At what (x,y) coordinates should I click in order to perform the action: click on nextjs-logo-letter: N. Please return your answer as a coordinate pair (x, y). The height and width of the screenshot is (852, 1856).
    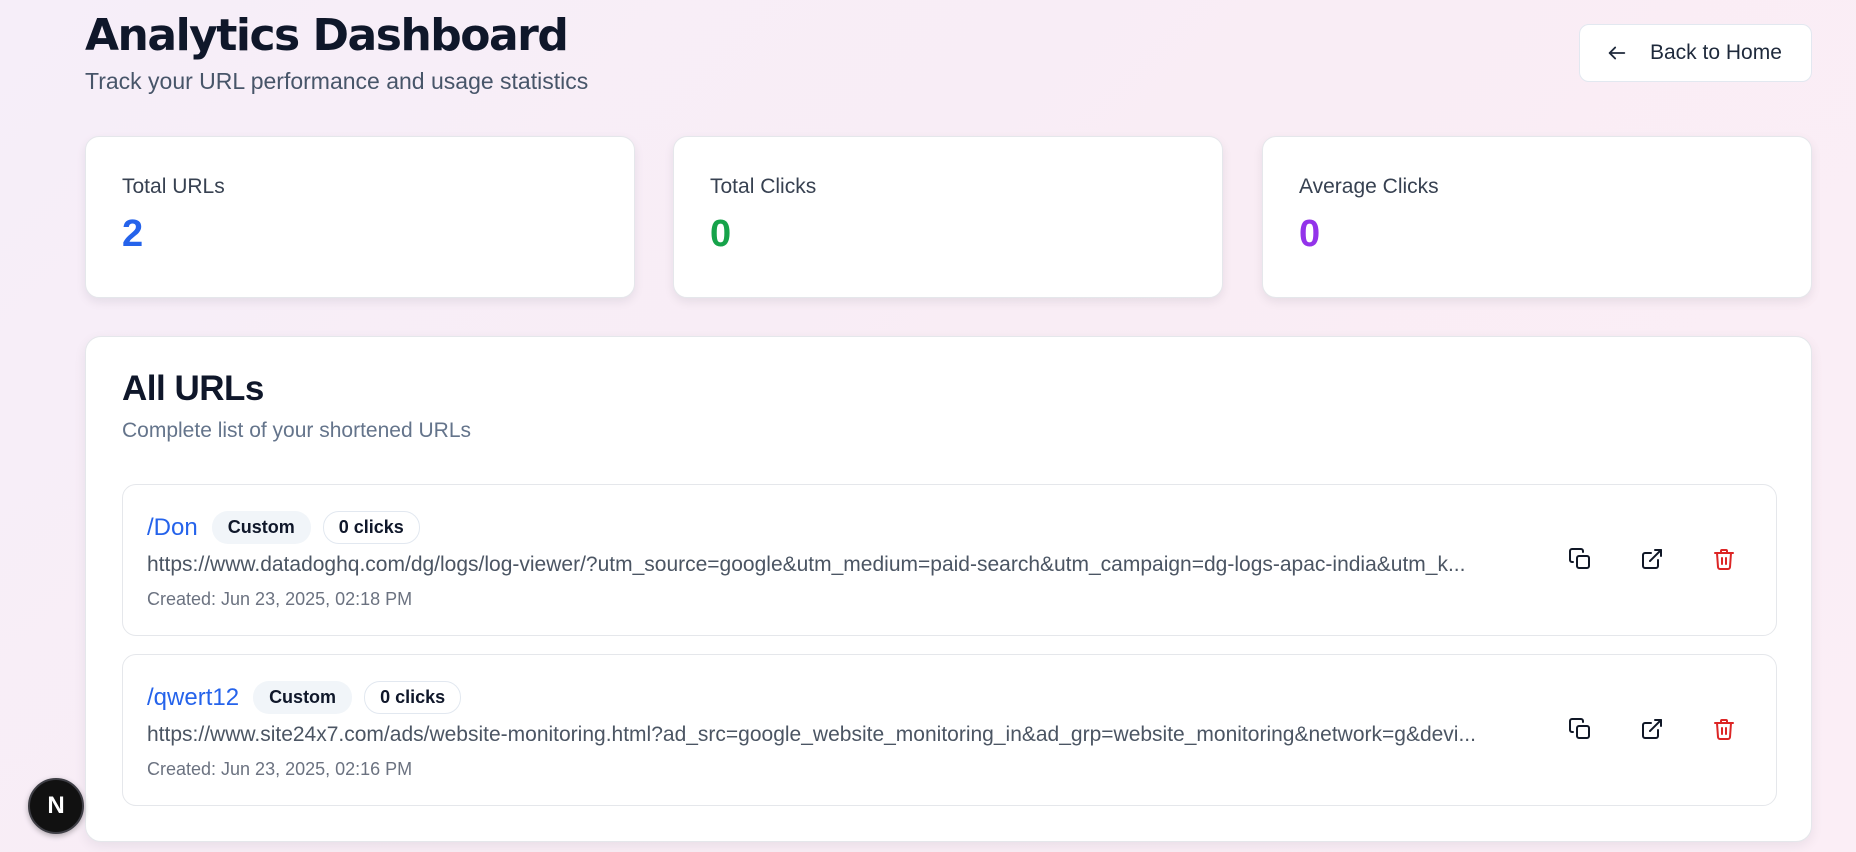
    Looking at the image, I should click on (56, 805).